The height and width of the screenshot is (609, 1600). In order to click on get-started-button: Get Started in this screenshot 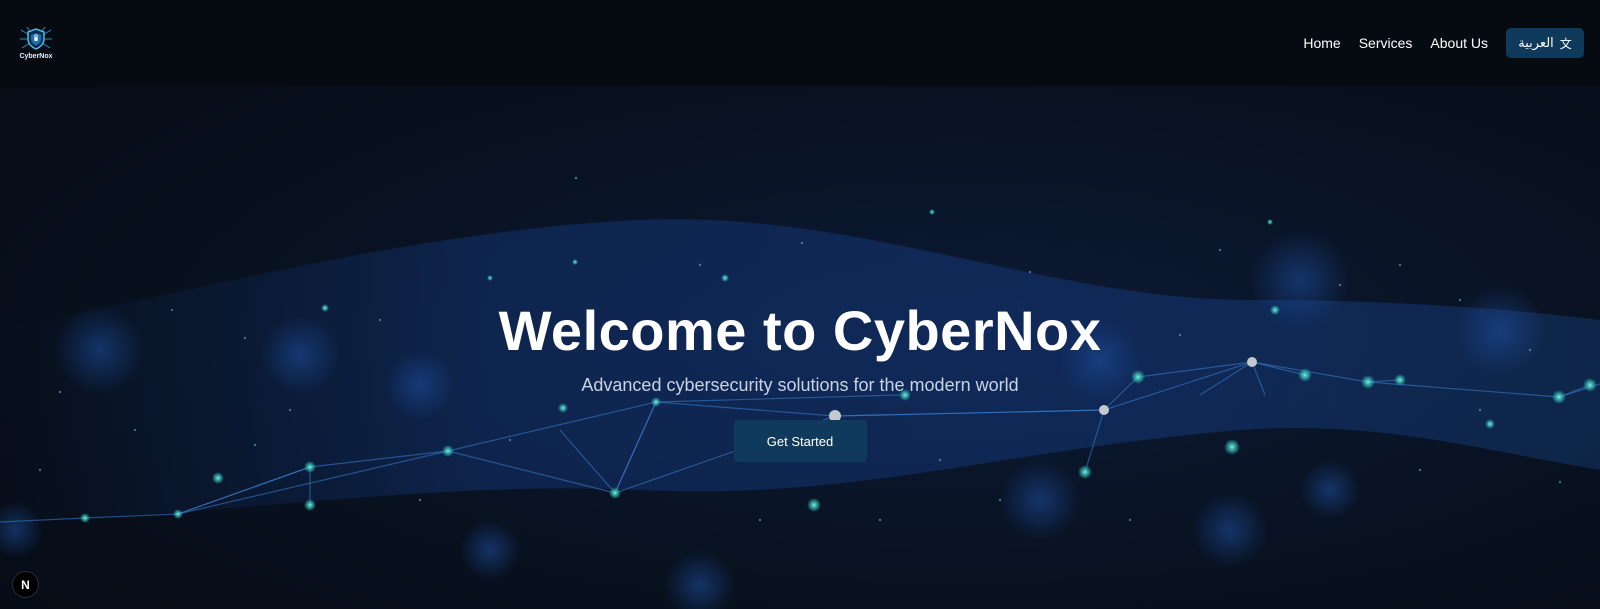, I will do `click(800, 441)`.